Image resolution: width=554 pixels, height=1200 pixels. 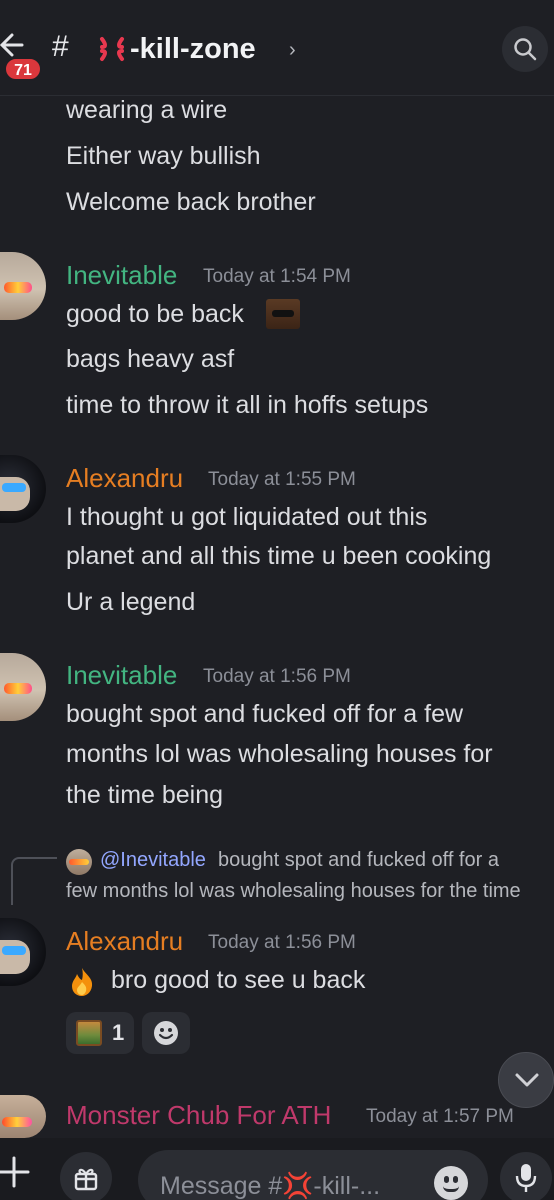 I want to click on search-icon, so click(x=525, y=49).